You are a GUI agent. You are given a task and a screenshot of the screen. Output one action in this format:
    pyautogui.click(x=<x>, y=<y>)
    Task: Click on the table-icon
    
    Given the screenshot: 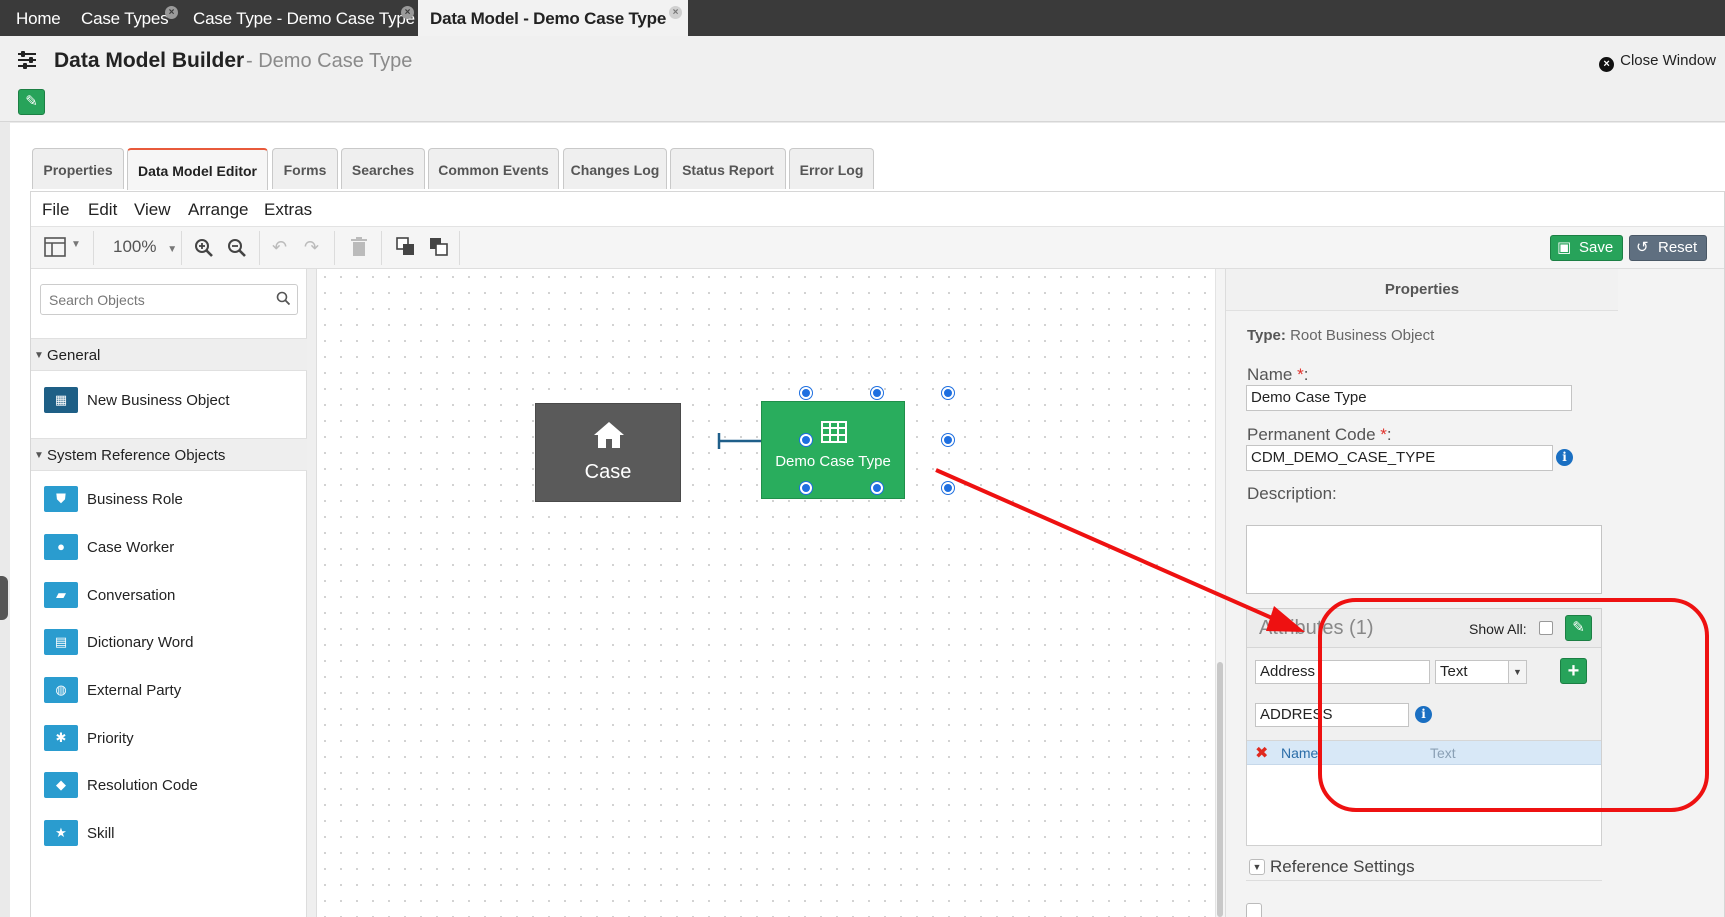 What is the action you would take?
    pyautogui.click(x=834, y=432)
    